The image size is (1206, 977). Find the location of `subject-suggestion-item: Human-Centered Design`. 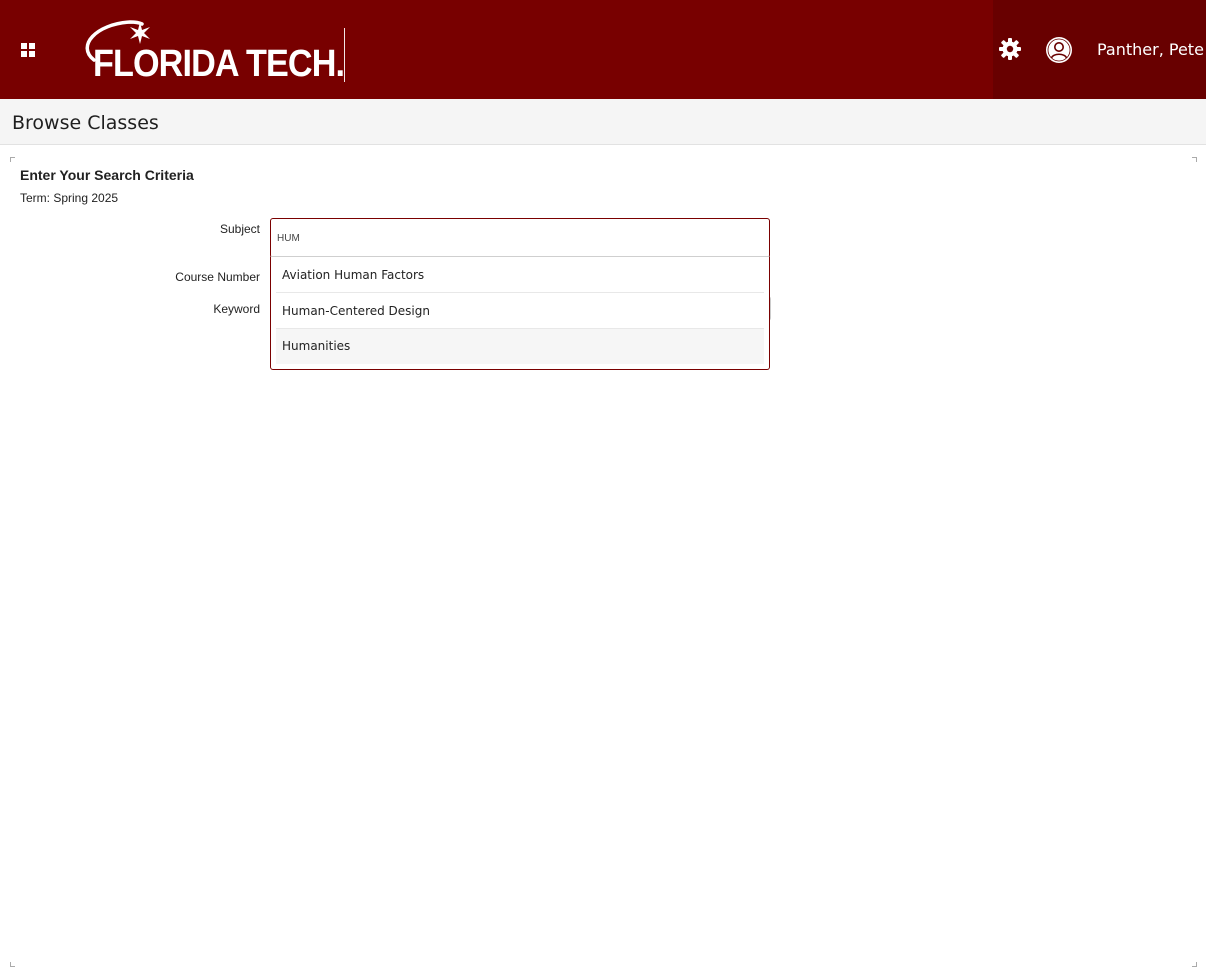

subject-suggestion-item: Human-Centered Design is located at coordinates (520, 311).